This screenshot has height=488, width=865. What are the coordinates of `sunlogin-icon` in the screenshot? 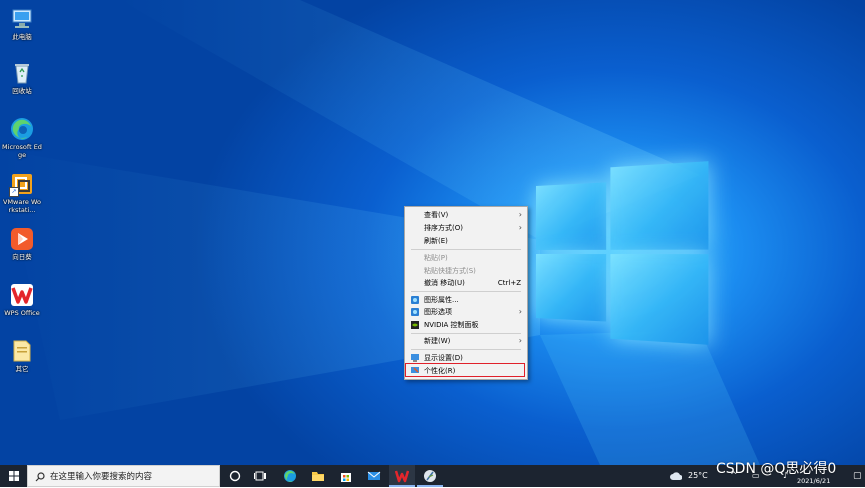 It's located at (22, 239).